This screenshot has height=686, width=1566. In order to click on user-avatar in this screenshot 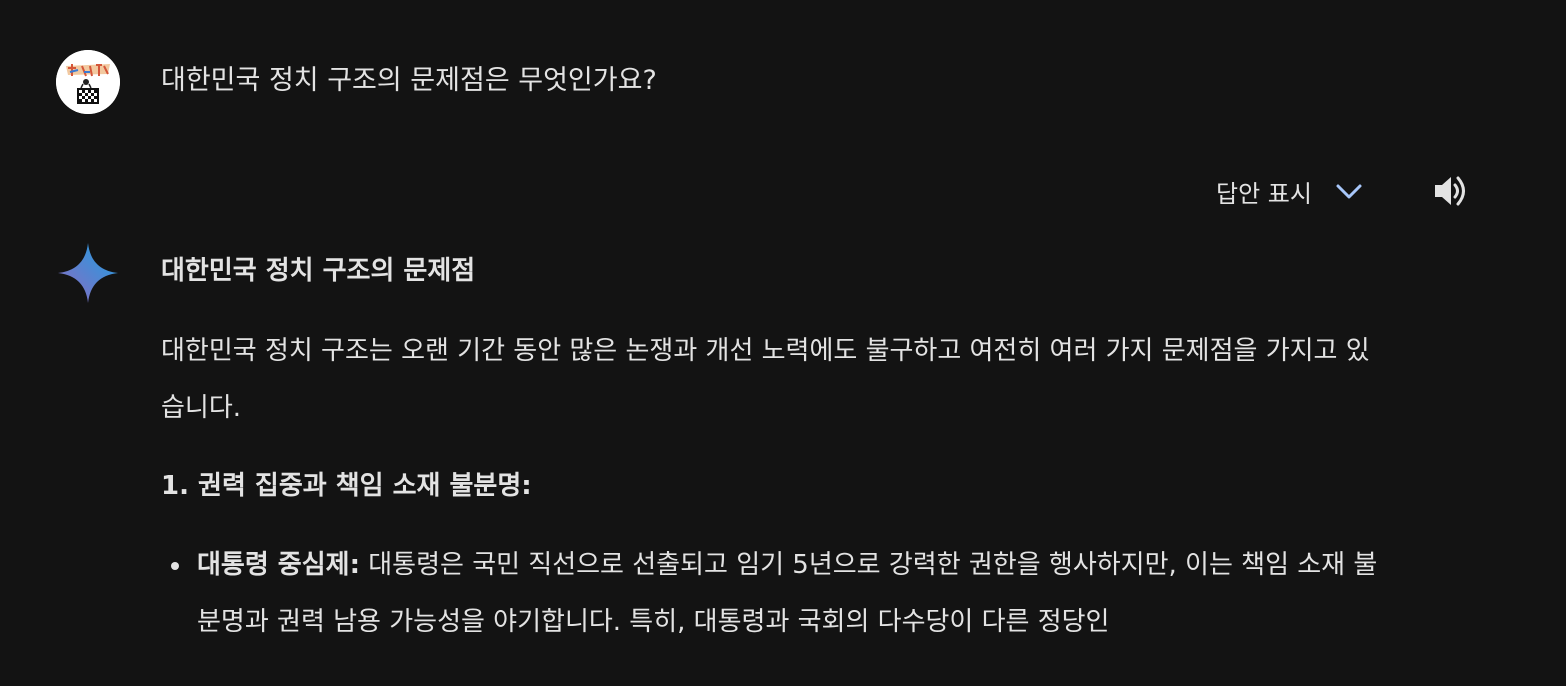, I will do `click(88, 82)`.